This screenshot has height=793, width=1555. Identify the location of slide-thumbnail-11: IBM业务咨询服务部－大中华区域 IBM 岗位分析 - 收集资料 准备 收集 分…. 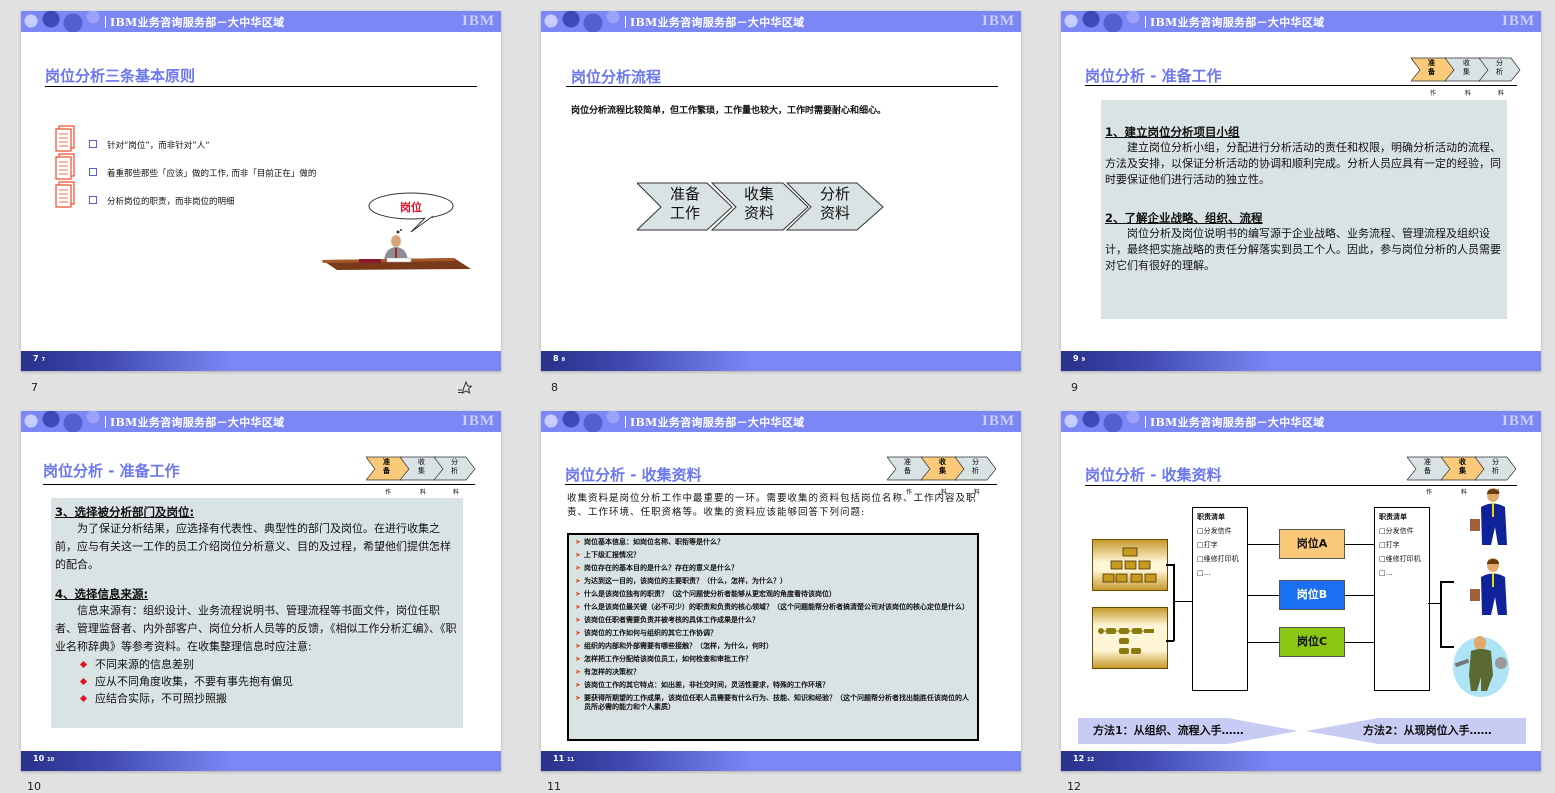
(781, 591).